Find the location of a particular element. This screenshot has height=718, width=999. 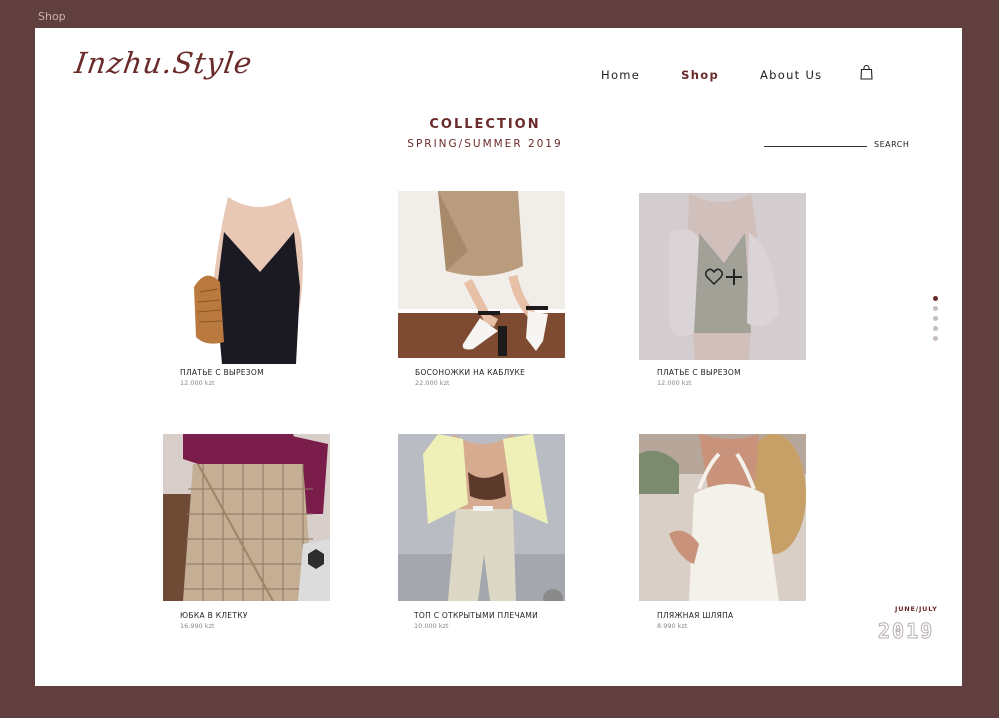

nav-shop-link: Shop is located at coordinates (700, 75).